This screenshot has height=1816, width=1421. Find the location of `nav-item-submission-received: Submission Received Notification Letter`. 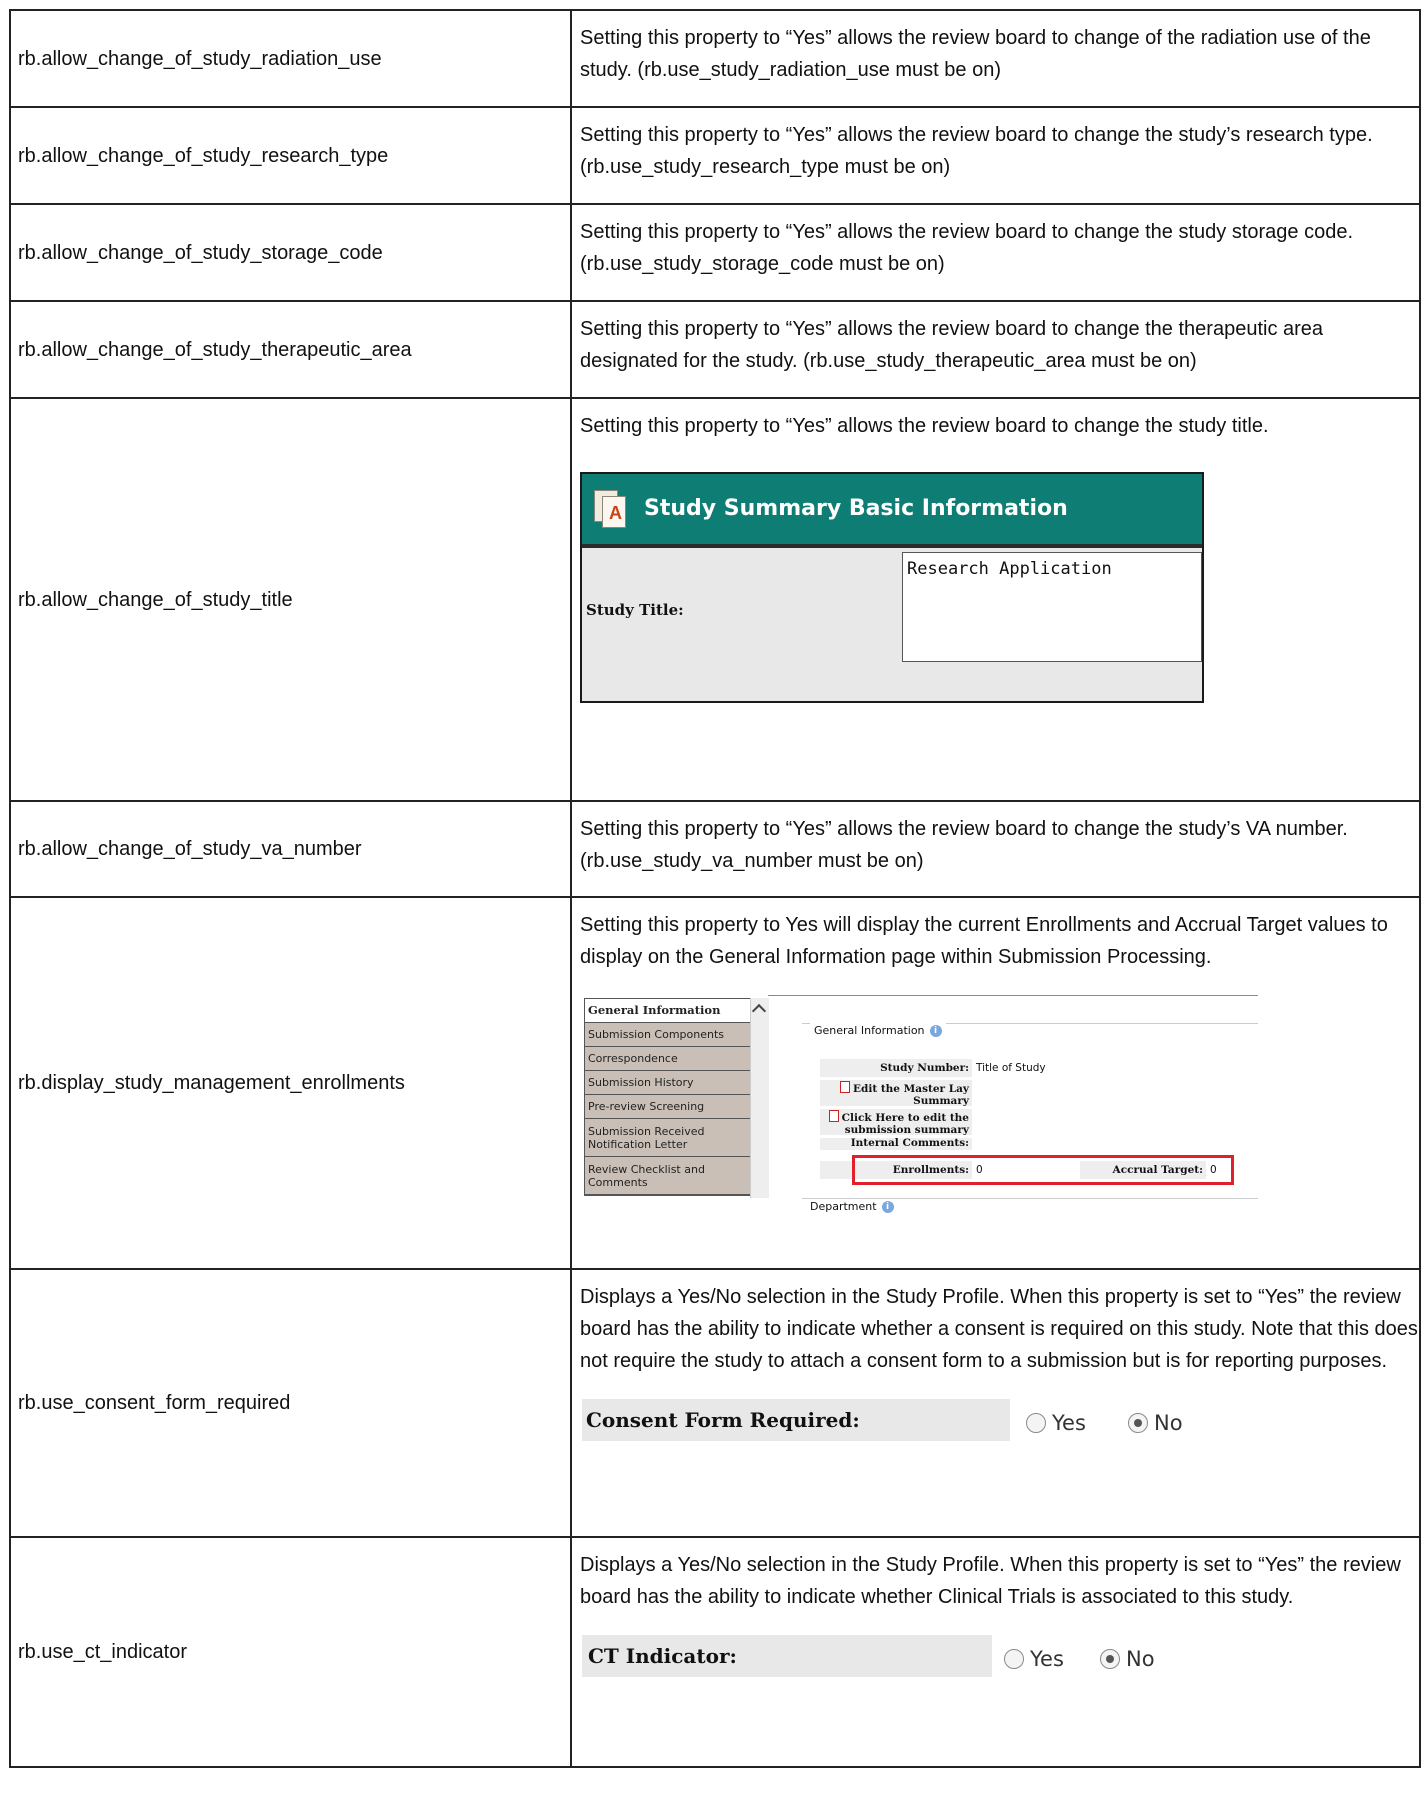

nav-item-submission-received: Submission Received Notification Letter is located at coordinates (668, 1138).